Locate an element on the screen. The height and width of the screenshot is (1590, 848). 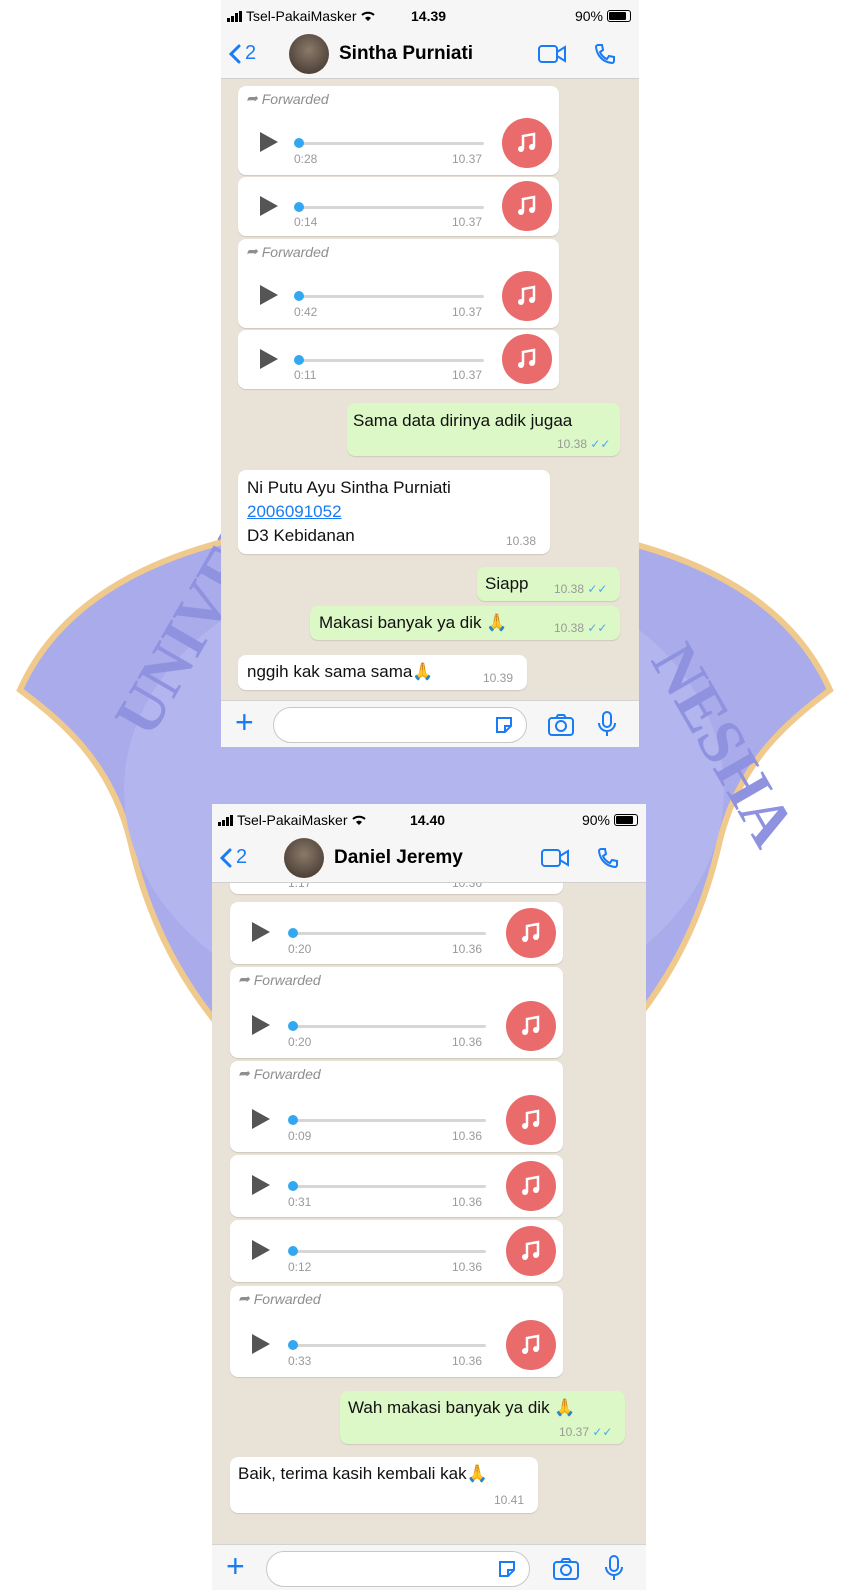
message-text: Baik, terima kasih kembali kak🙏 is located at coordinates (363, 1473).